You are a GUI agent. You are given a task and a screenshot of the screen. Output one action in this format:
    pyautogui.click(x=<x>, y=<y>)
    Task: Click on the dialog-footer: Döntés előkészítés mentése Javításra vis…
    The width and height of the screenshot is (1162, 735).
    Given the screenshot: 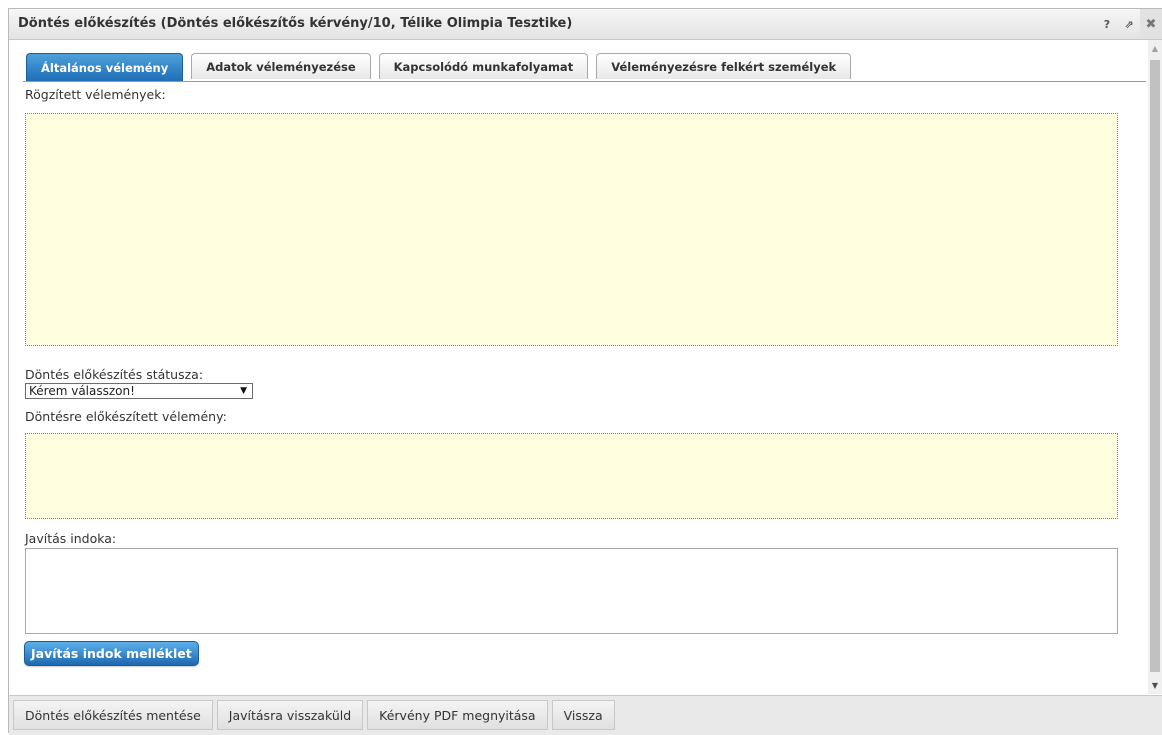 What is the action you would take?
    pyautogui.click(x=585, y=715)
    